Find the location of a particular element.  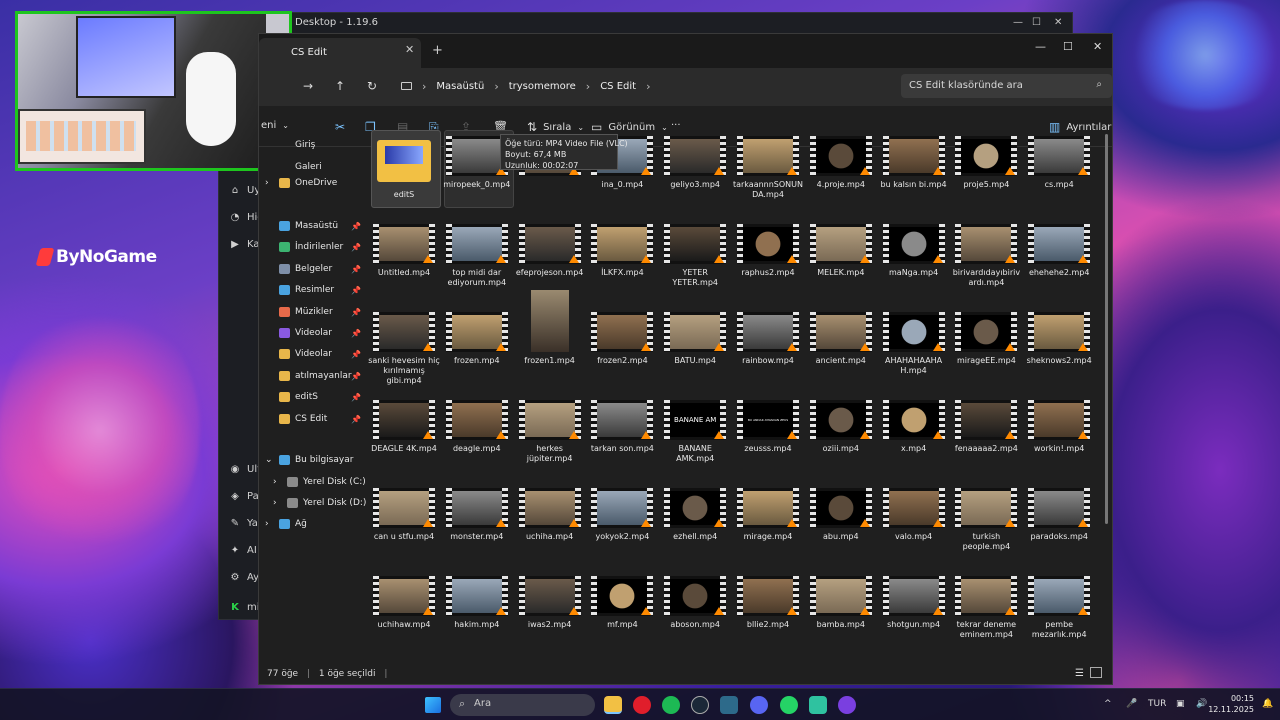

video-file-item: ancient.mp4 is located at coordinates (841, 339).